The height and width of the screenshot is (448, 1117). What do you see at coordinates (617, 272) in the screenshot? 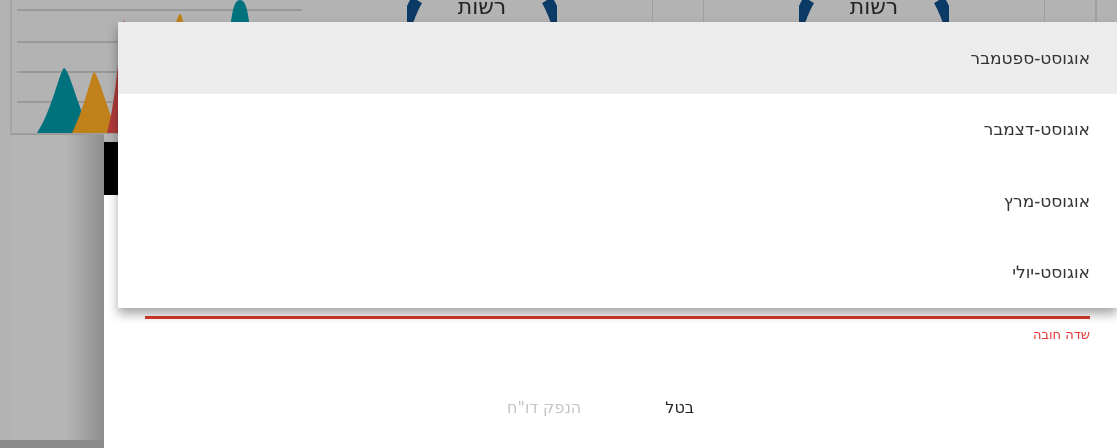
I see `menu-item: אוגוסט-יולי` at bounding box center [617, 272].